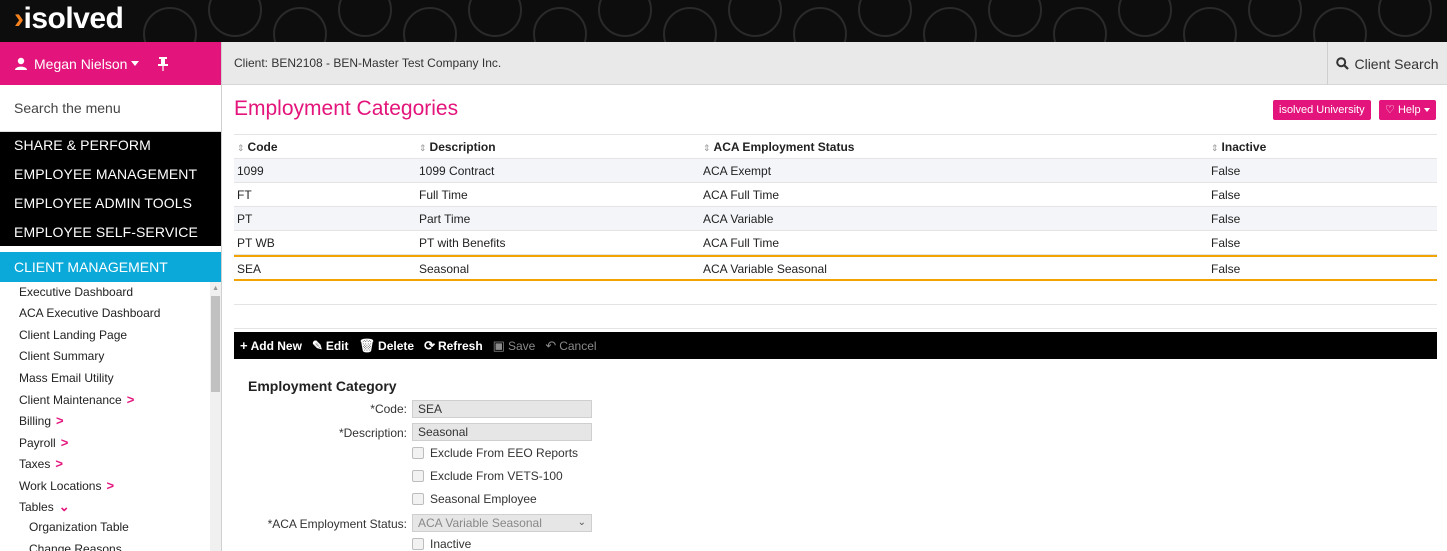  I want to click on isolved-university-button: isolved University, so click(1322, 110).